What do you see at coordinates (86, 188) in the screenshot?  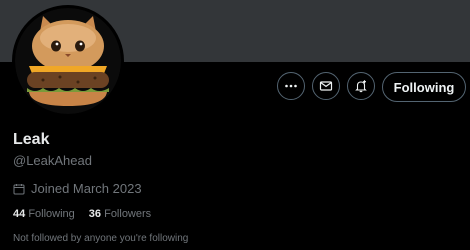 I see `join-date-text: Joined March 2023` at bounding box center [86, 188].